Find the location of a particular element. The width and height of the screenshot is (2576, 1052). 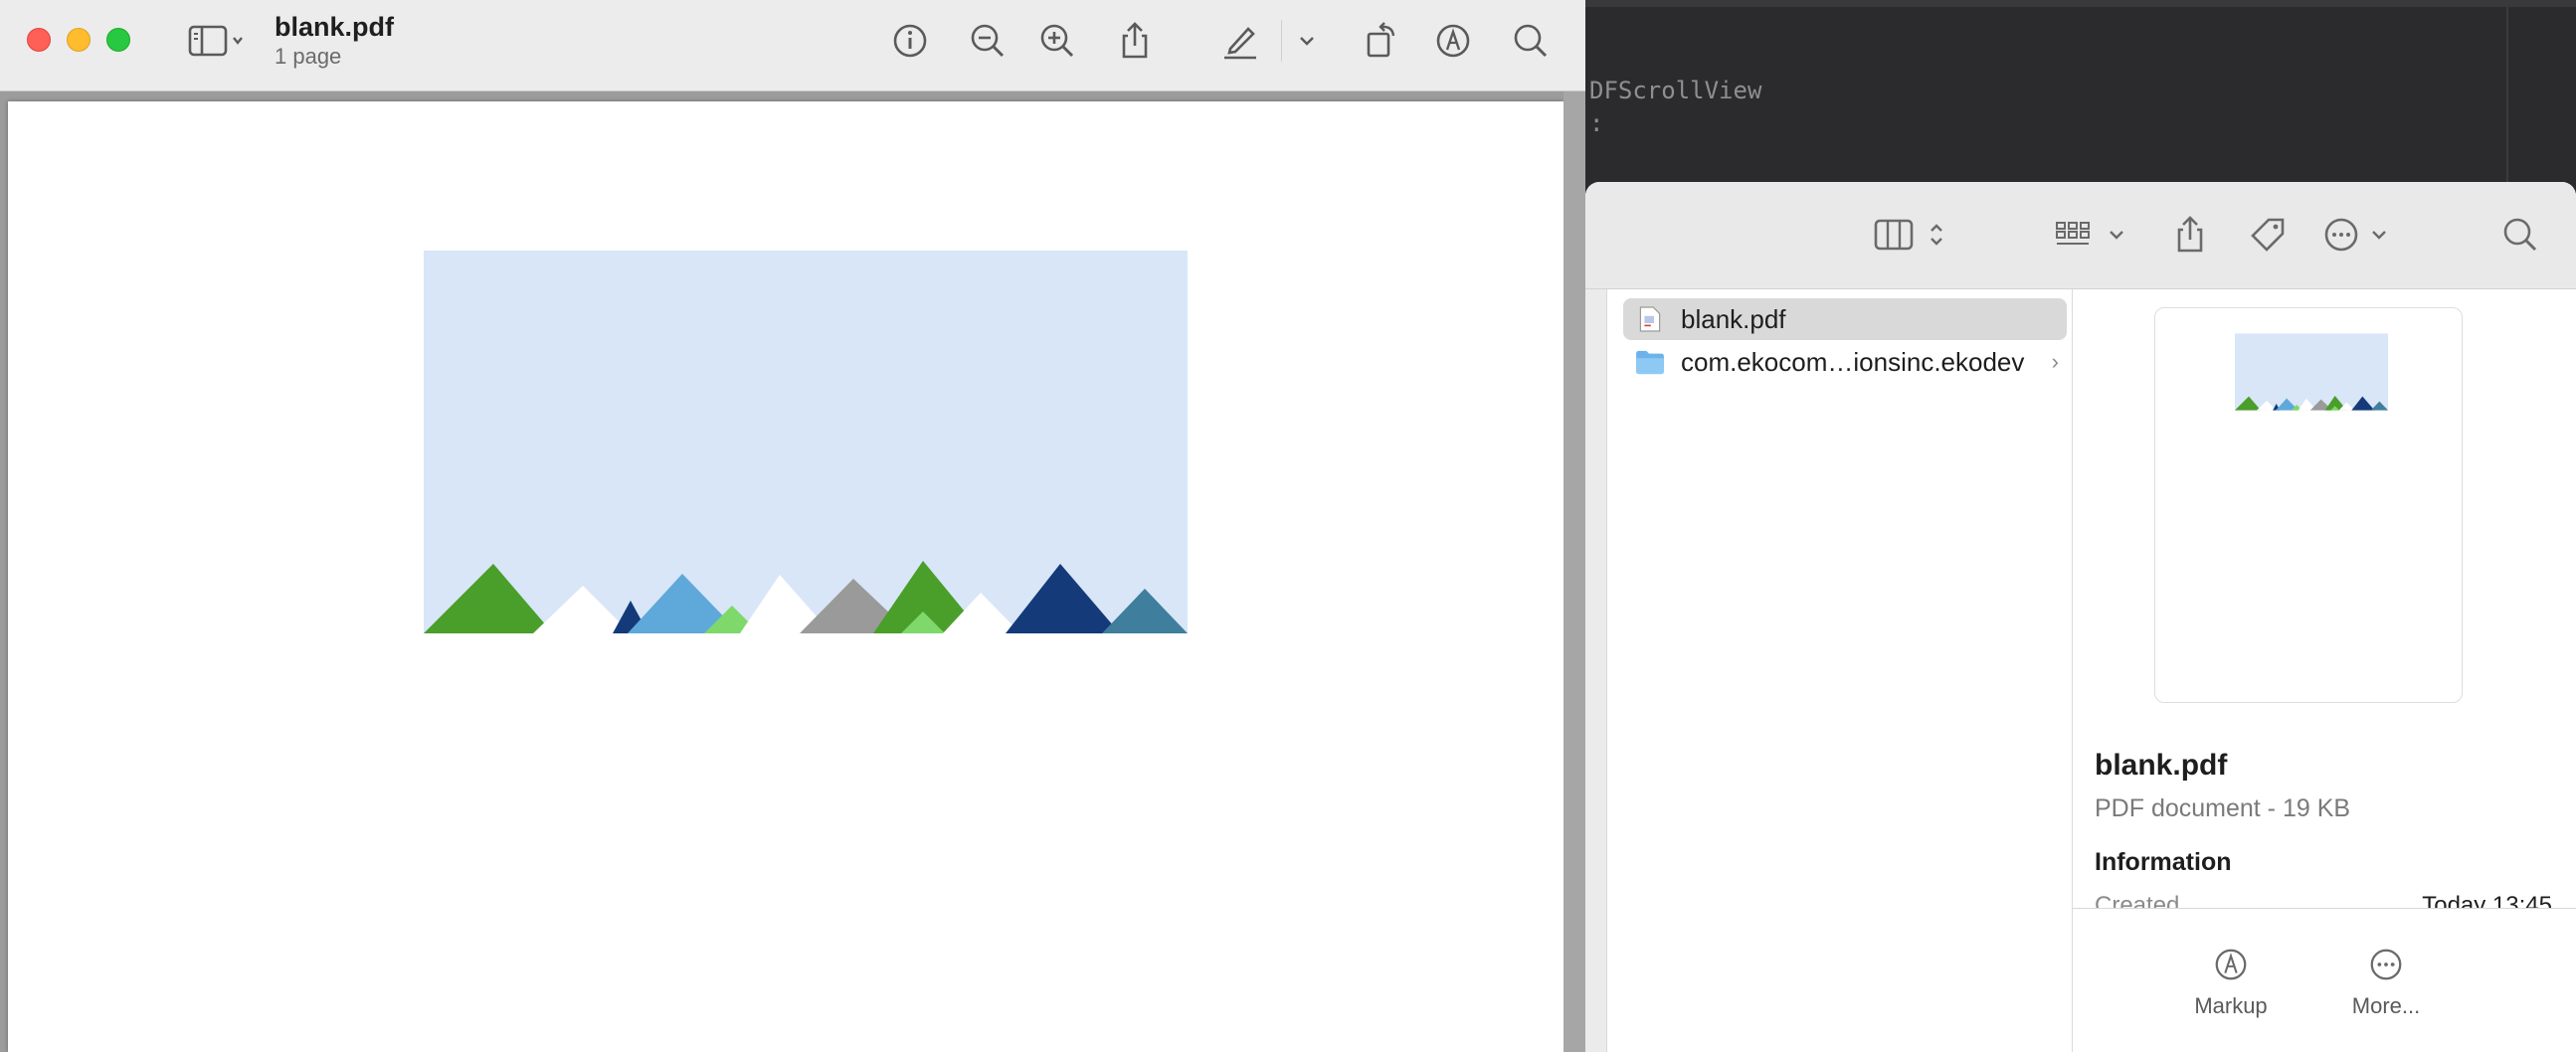

document-title: blank.pdf is located at coordinates (334, 27).